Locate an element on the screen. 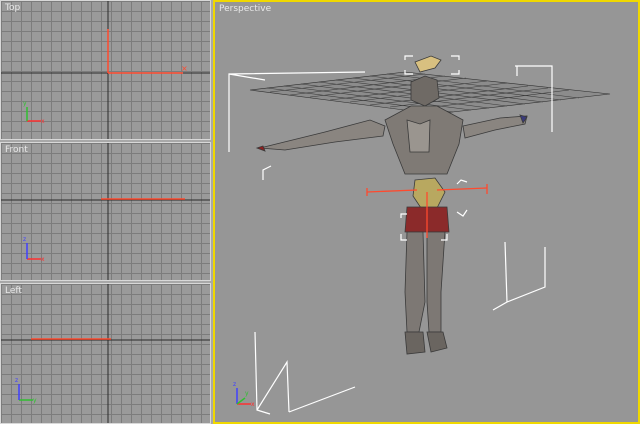 The height and width of the screenshot is (424, 640). axis-tripod-icon: x y z is located at coordinates (244, 394).